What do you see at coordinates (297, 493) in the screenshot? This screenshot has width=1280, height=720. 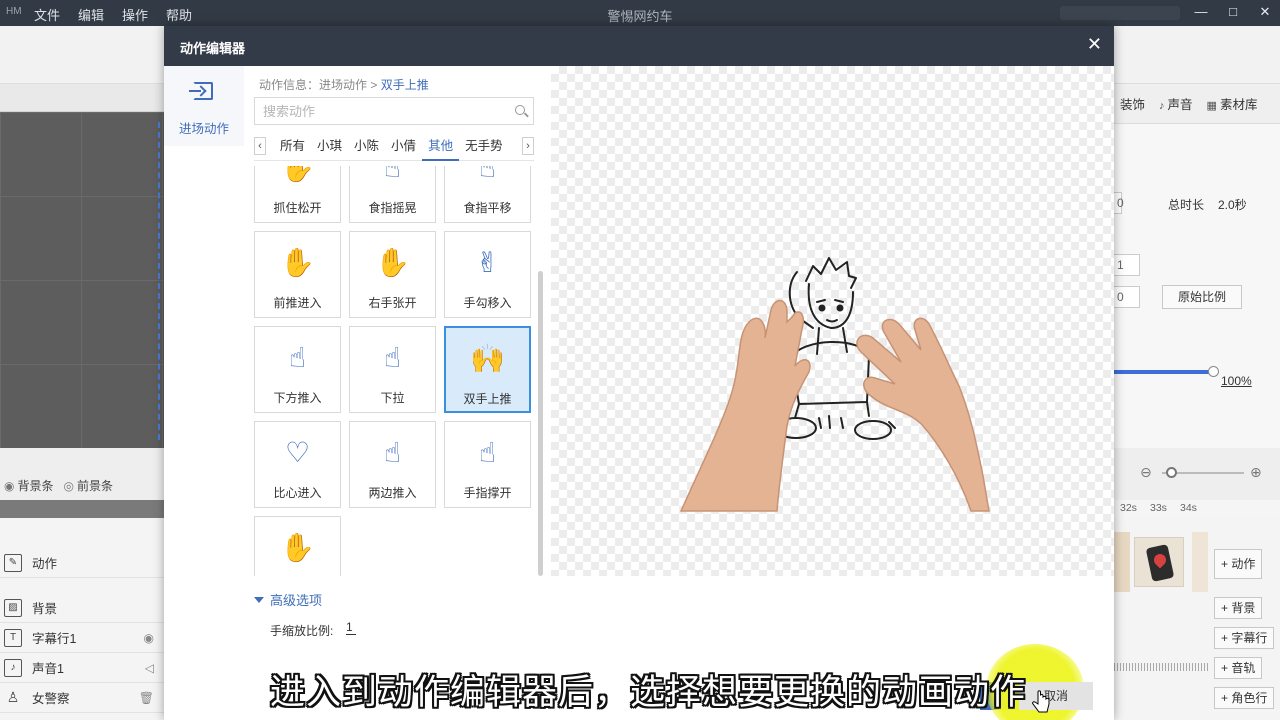 I see `action-label: 比心进入` at bounding box center [297, 493].